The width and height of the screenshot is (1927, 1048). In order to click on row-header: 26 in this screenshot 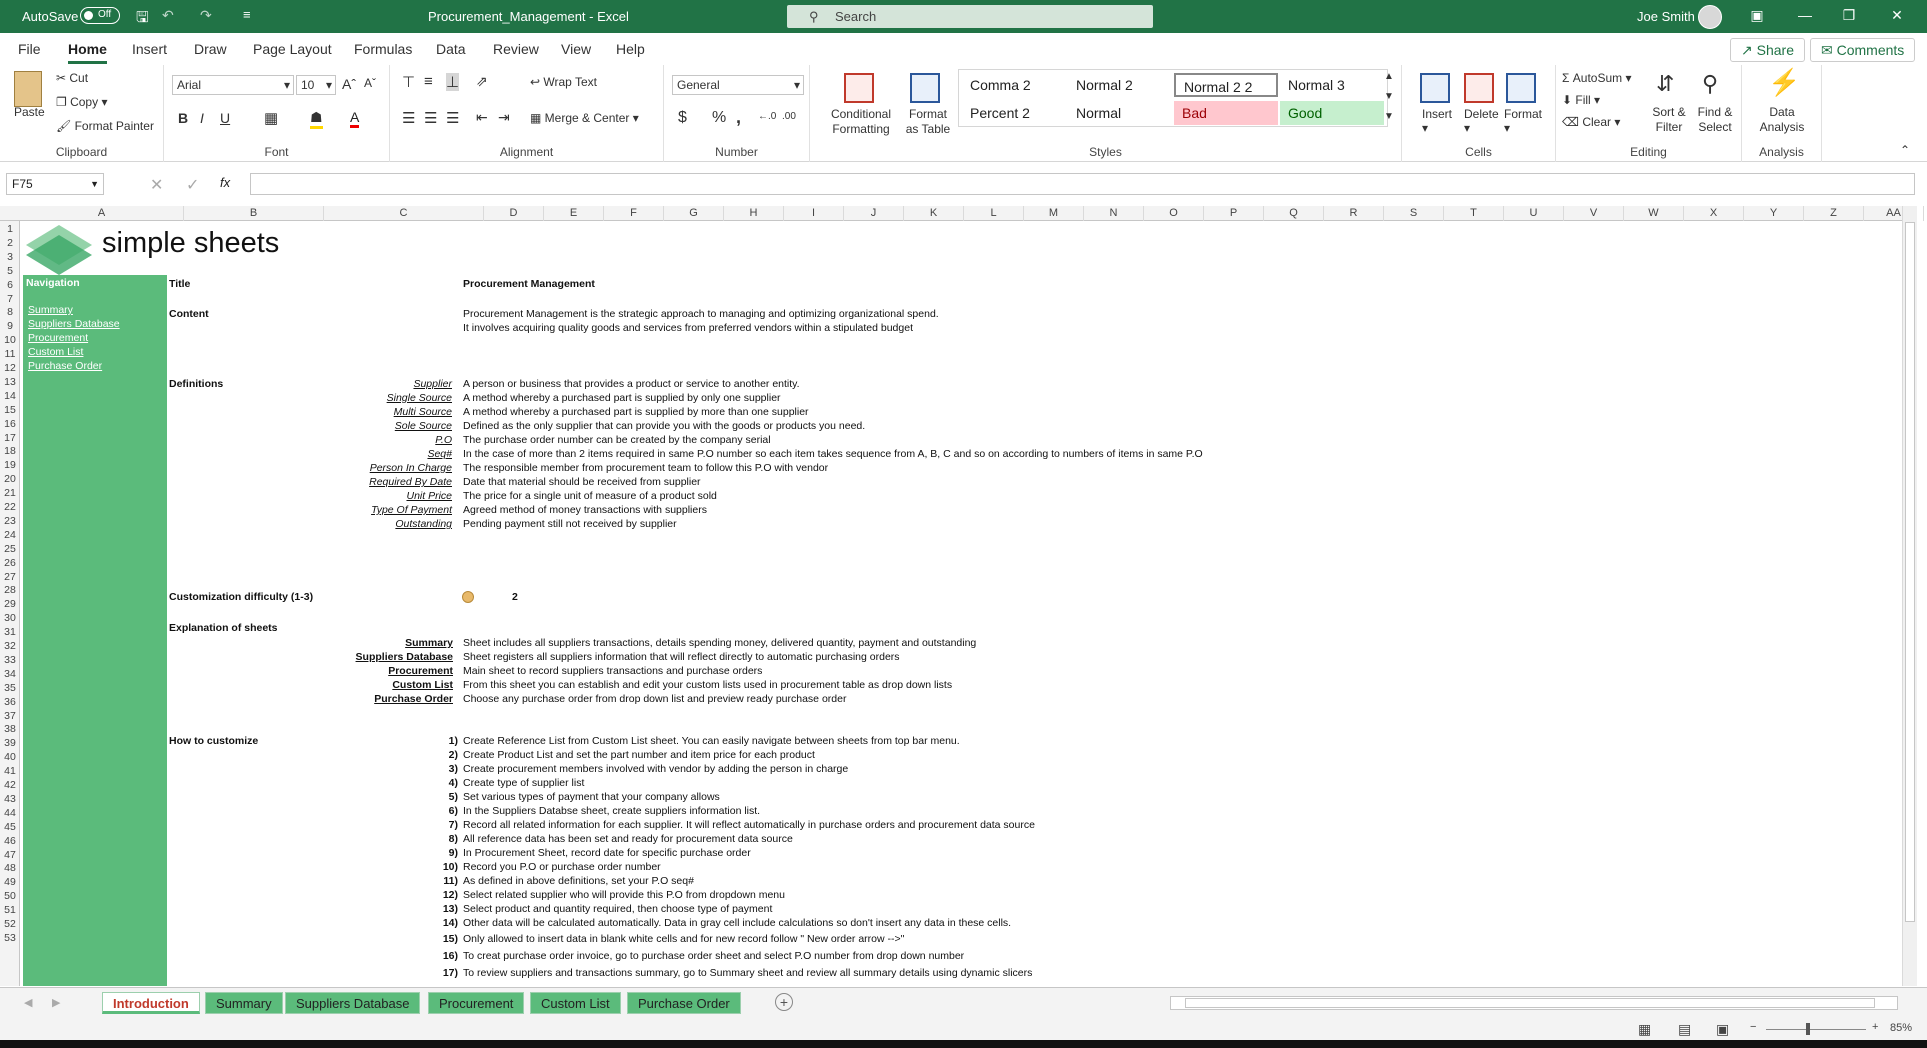, I will do `click(10, 563)`.